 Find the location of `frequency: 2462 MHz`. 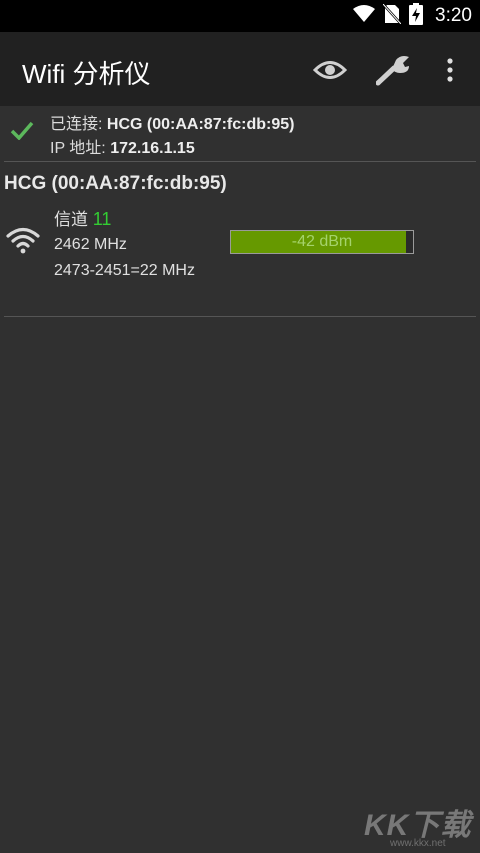

frequency: 2462 MHz is located at coordinates (90, 244).